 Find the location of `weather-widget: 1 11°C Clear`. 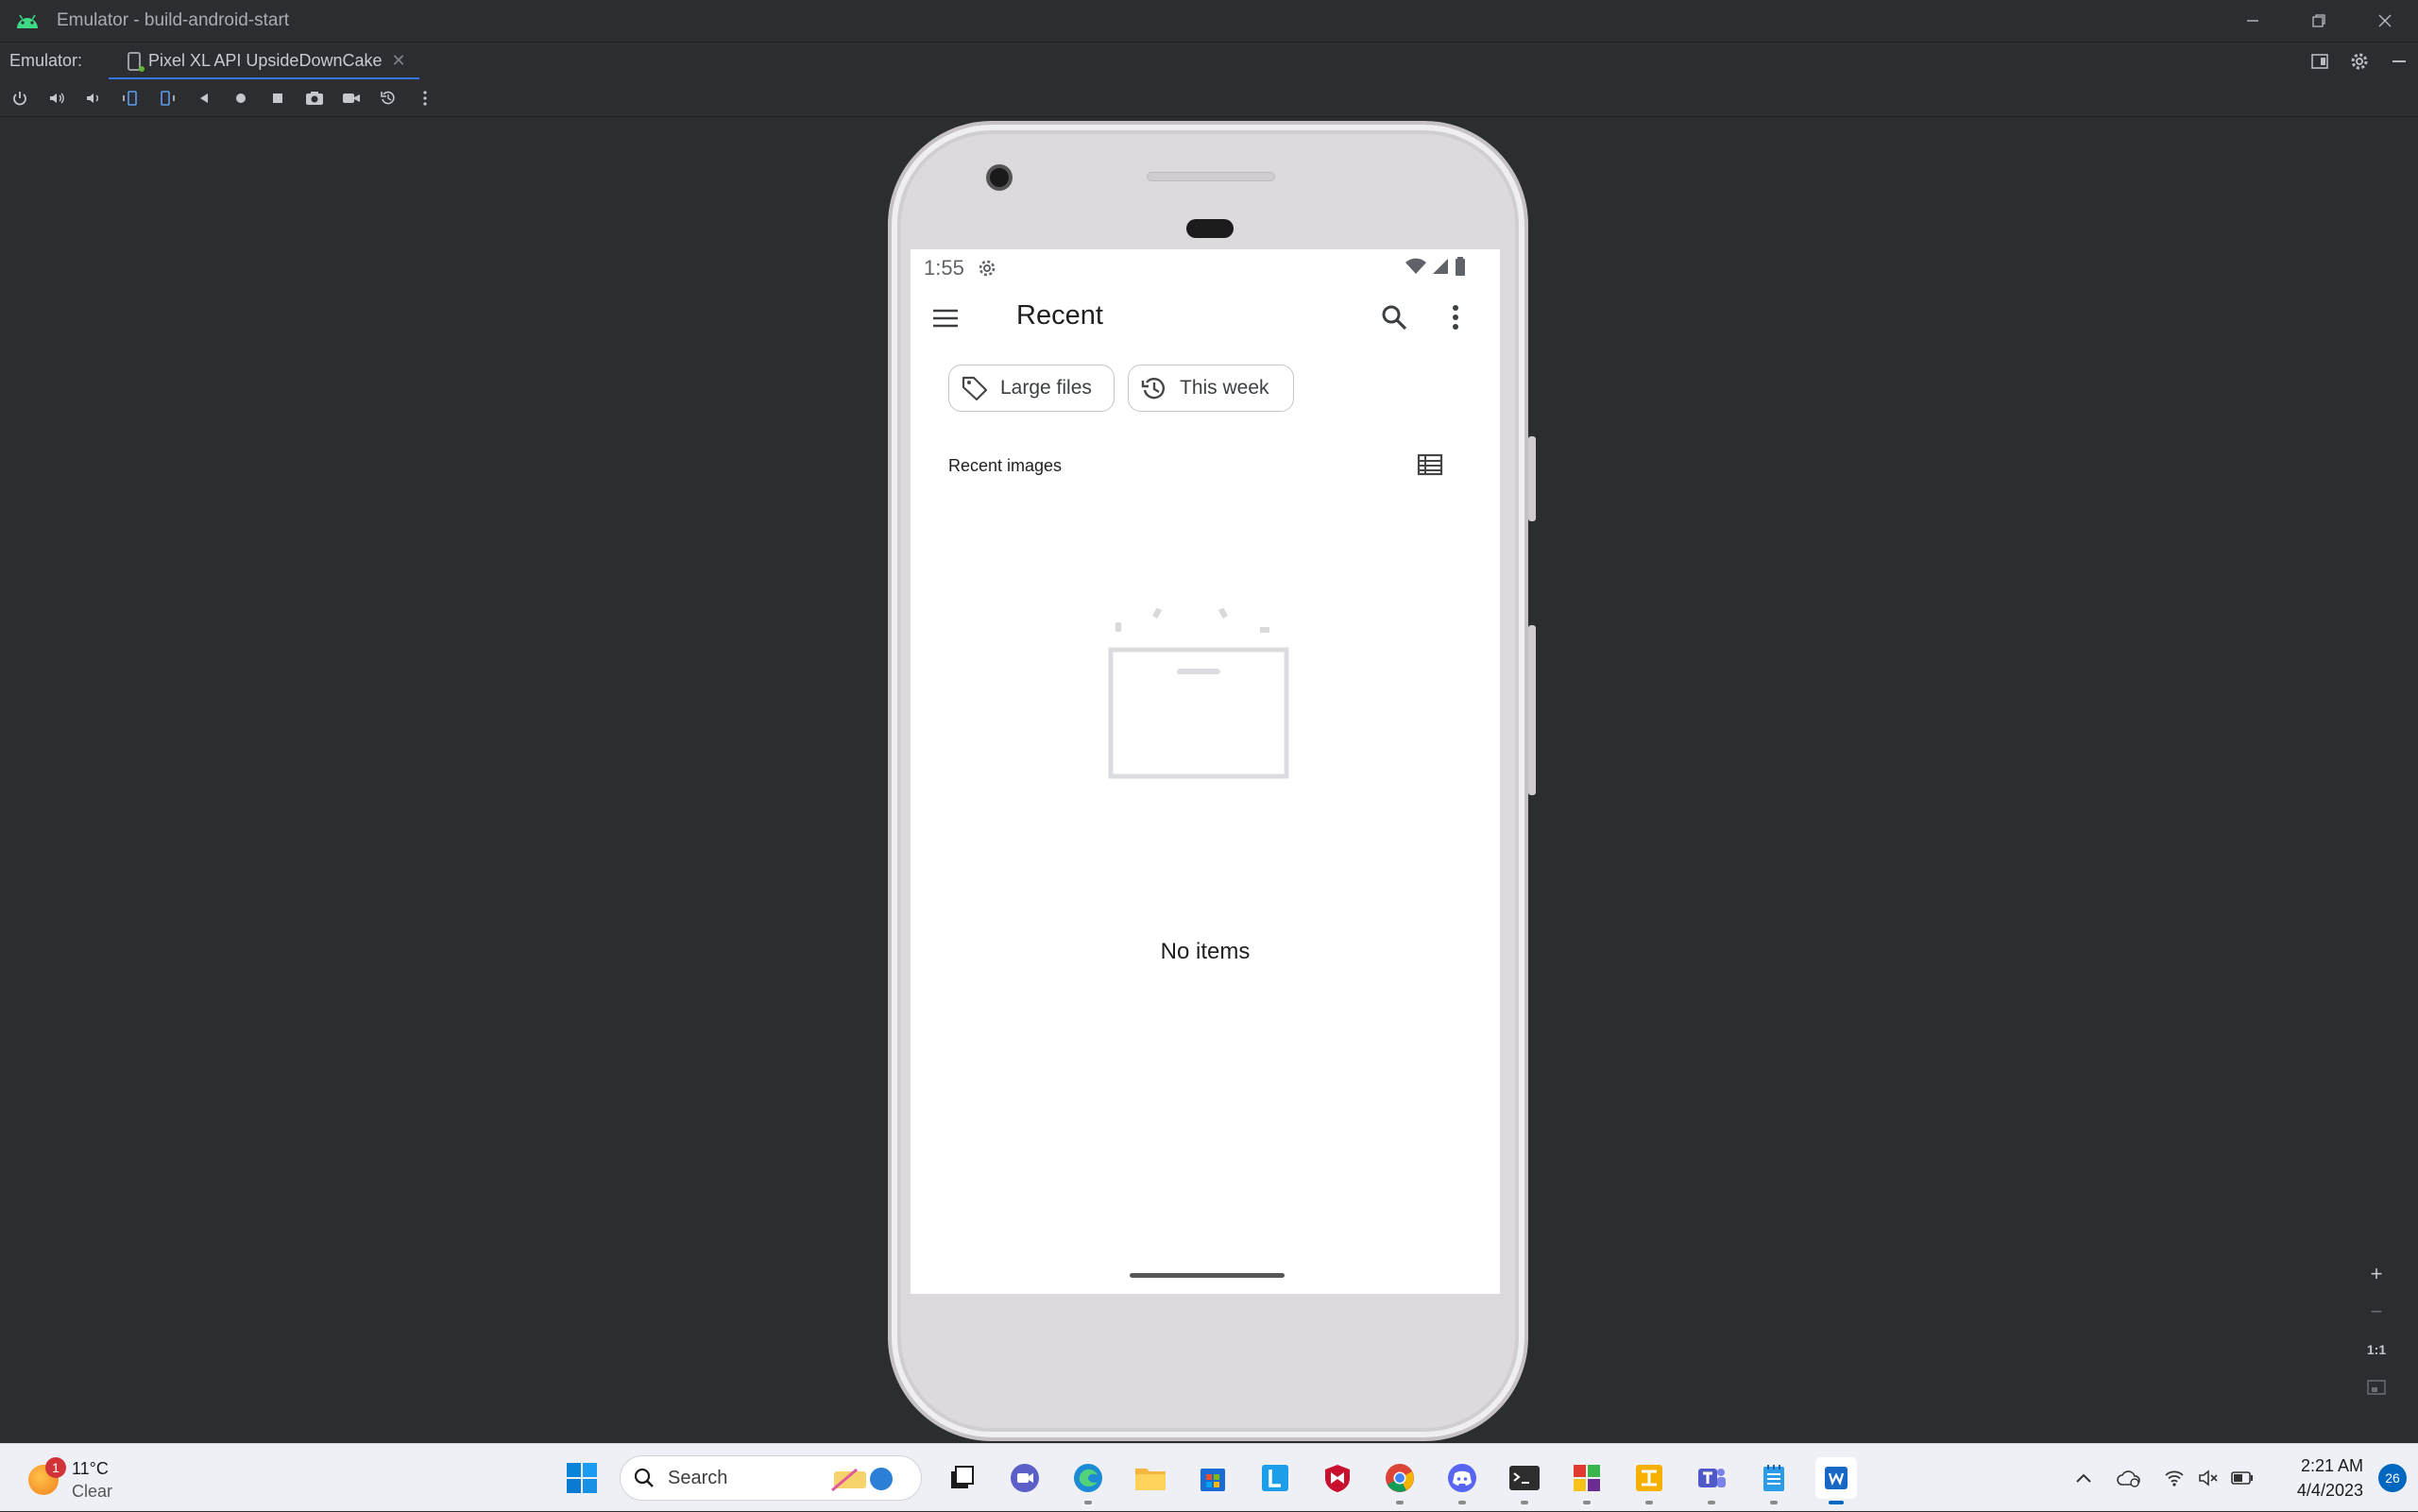

weather-widget: 1 11°C Clear is located at coordinates (87, 1478).